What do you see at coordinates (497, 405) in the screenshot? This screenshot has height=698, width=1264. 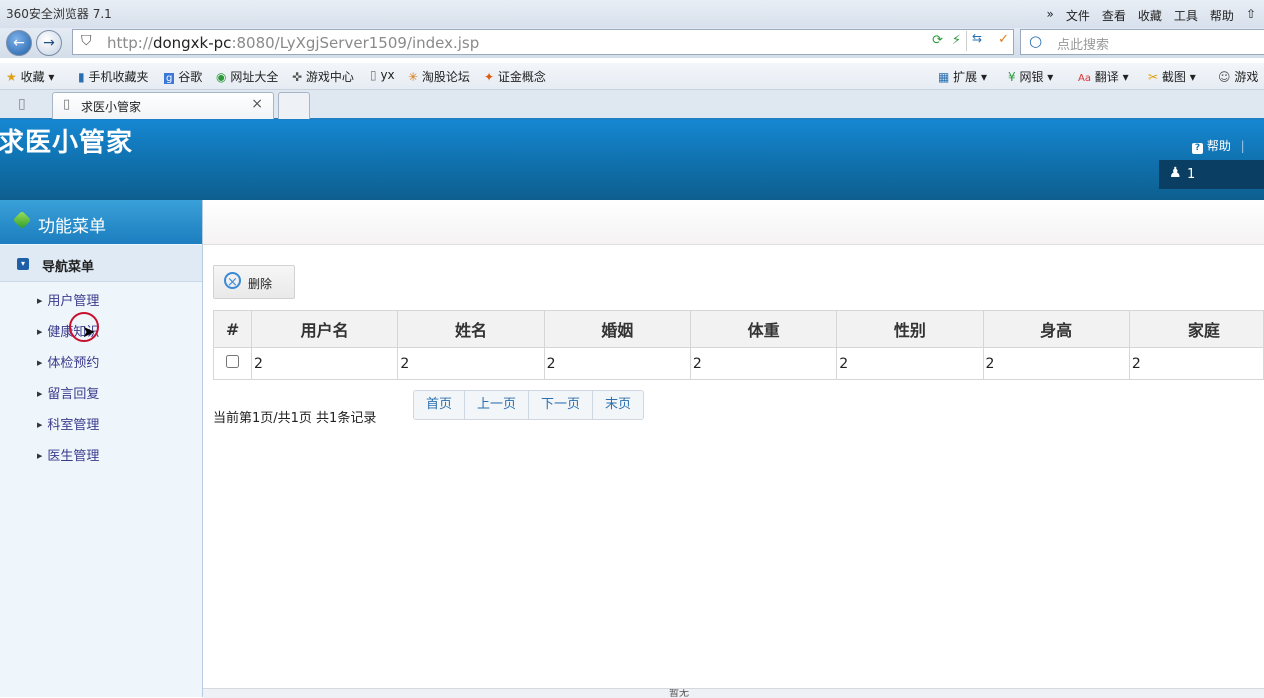 I see `prev-page-button: 上一页` at bounding box center [497, 405].